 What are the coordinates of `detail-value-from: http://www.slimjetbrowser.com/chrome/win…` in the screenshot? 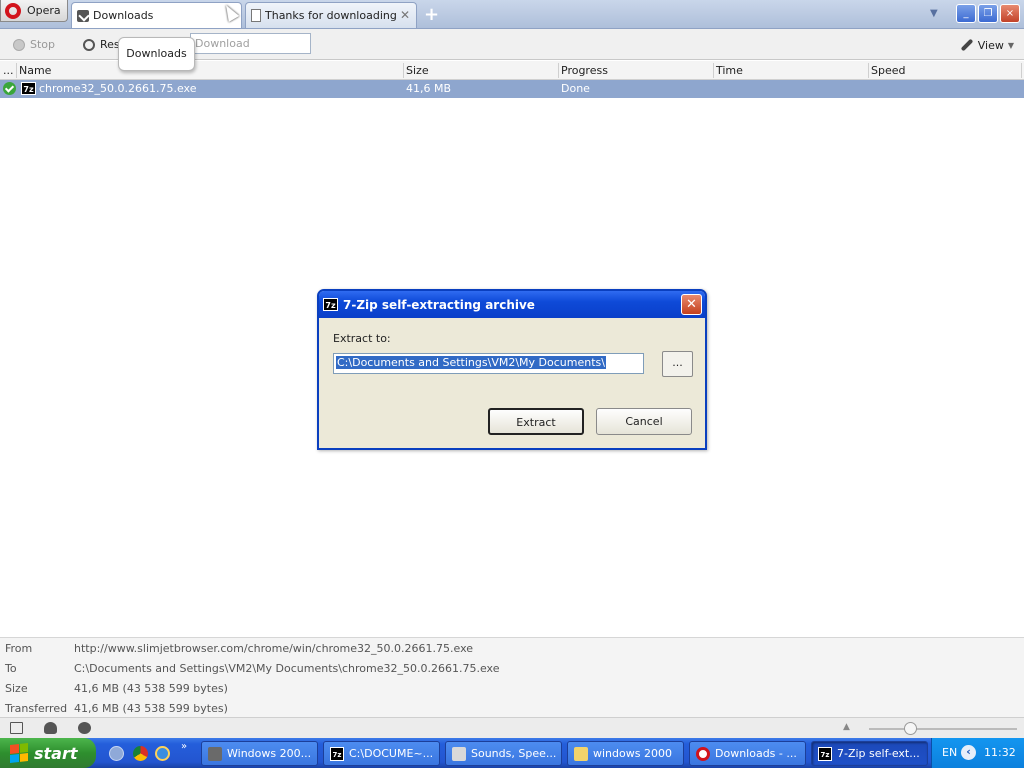 It's located at (273, 648).